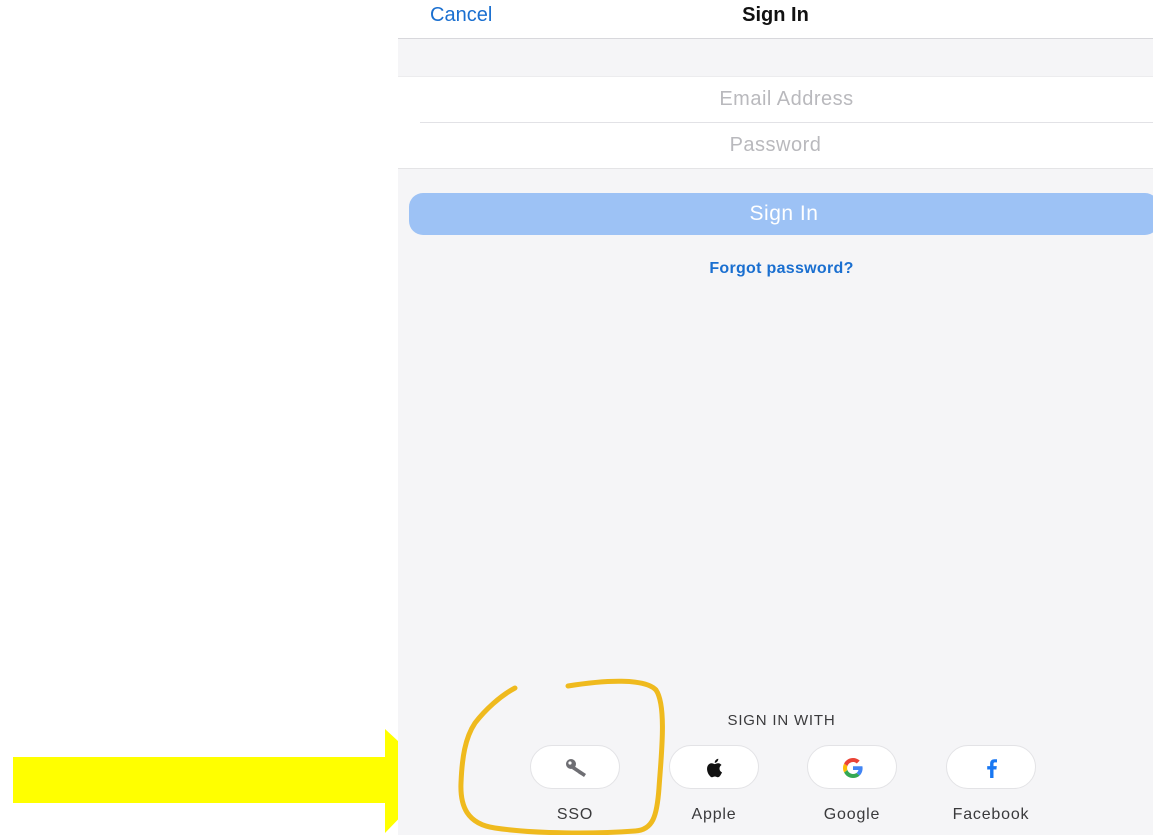  Describe the element at coordinates (781, 214) in the screenshot. I see `sign-in-button: Sign In` at that location.